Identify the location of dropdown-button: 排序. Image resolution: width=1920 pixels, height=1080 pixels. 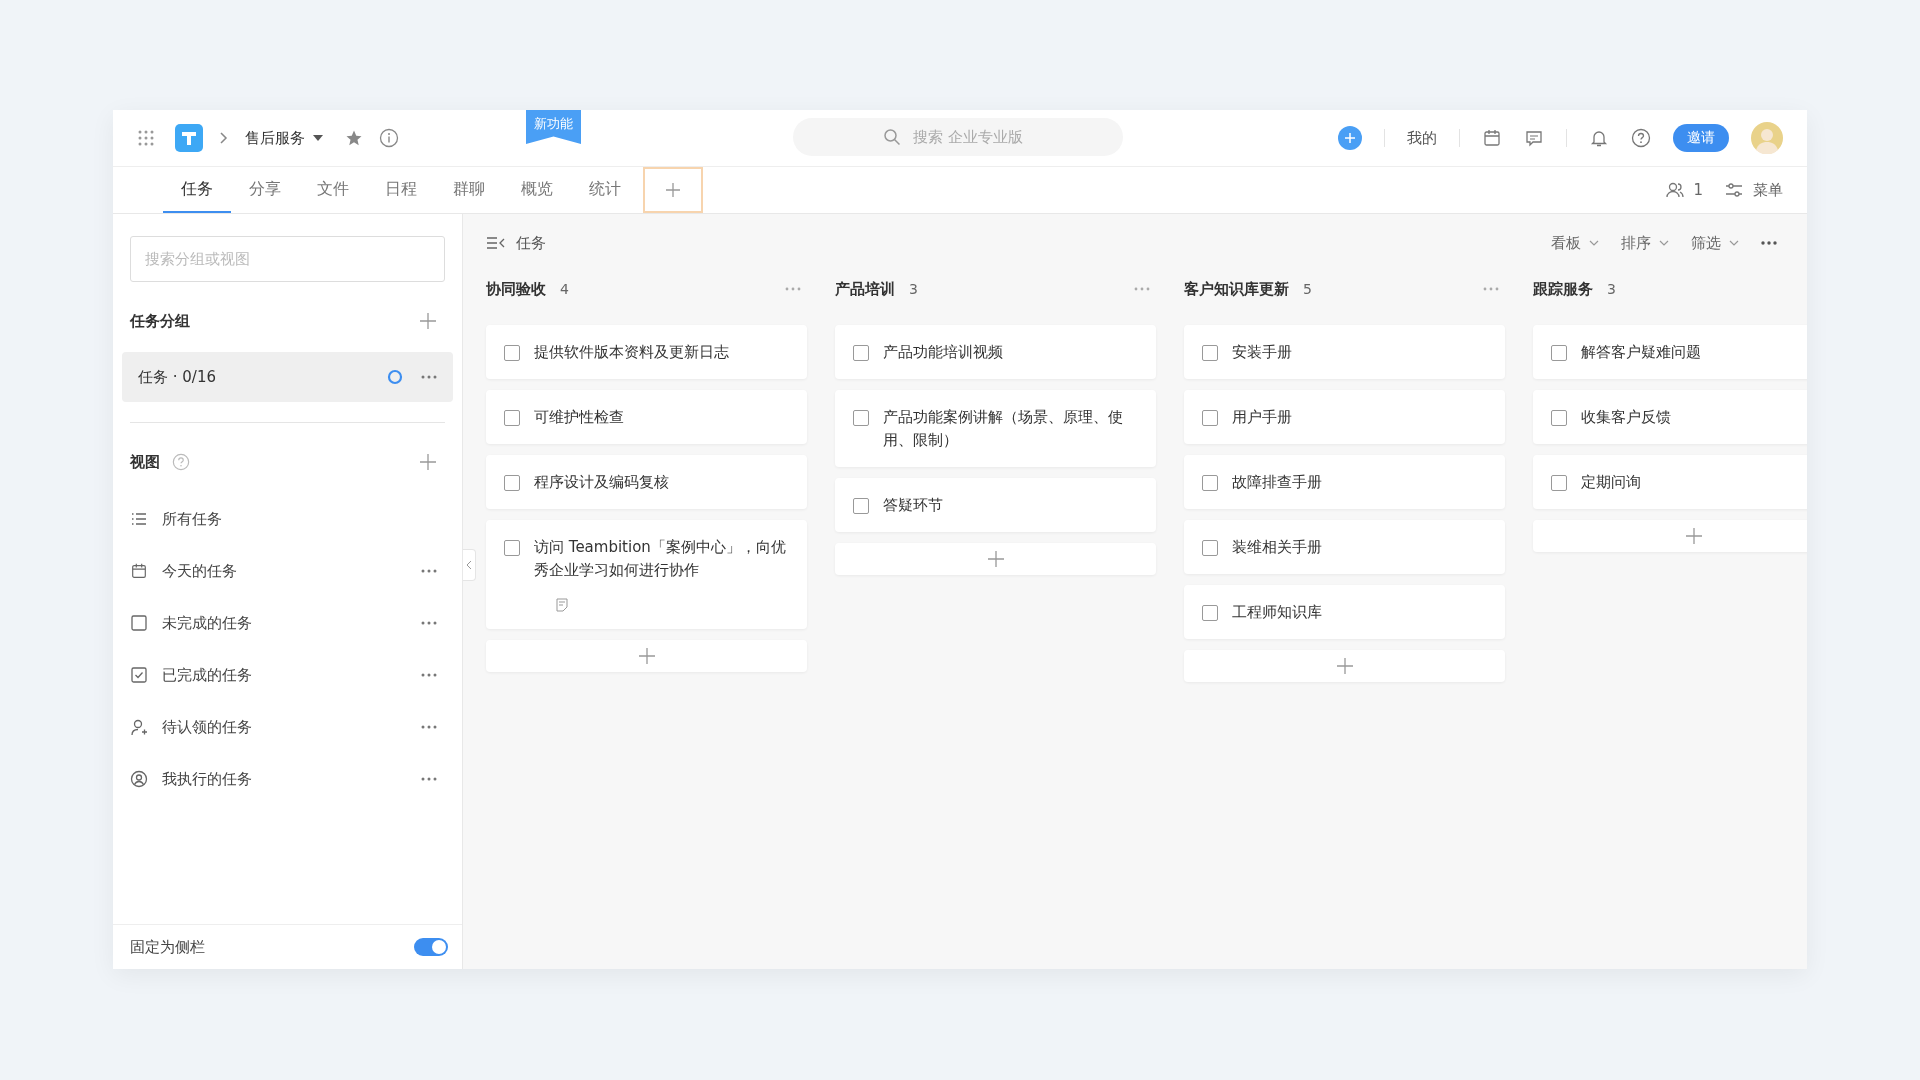
(1645, 243).